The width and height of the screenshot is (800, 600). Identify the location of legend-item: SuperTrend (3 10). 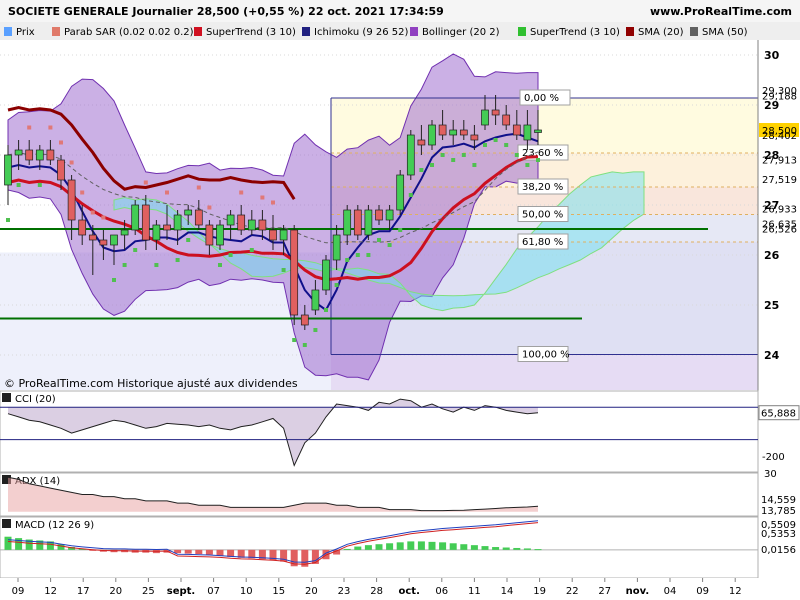
(251, 32).